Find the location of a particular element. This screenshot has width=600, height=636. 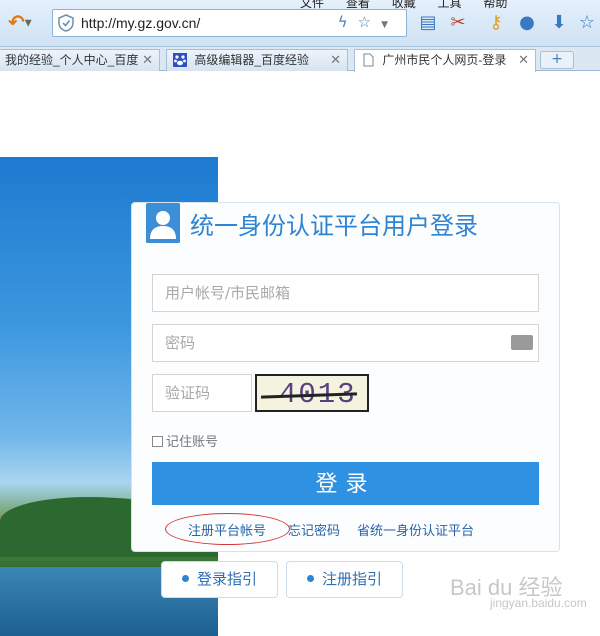

captcha-field is located at coordinates (202, 393).